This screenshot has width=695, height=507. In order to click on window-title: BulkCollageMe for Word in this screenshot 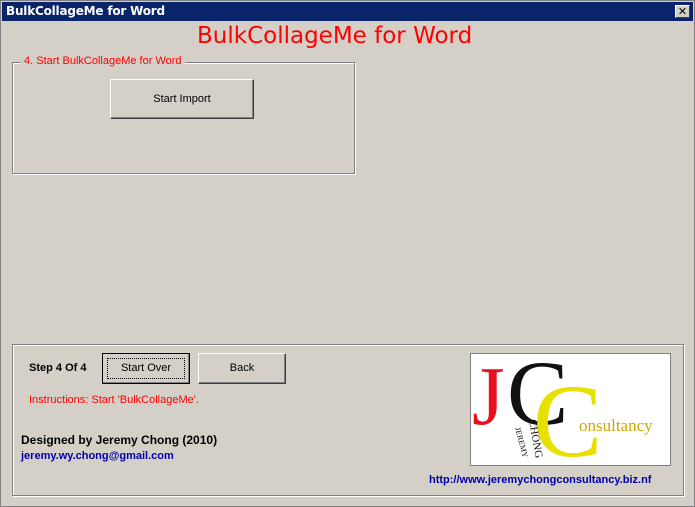, I will do `click(85, 11)`.